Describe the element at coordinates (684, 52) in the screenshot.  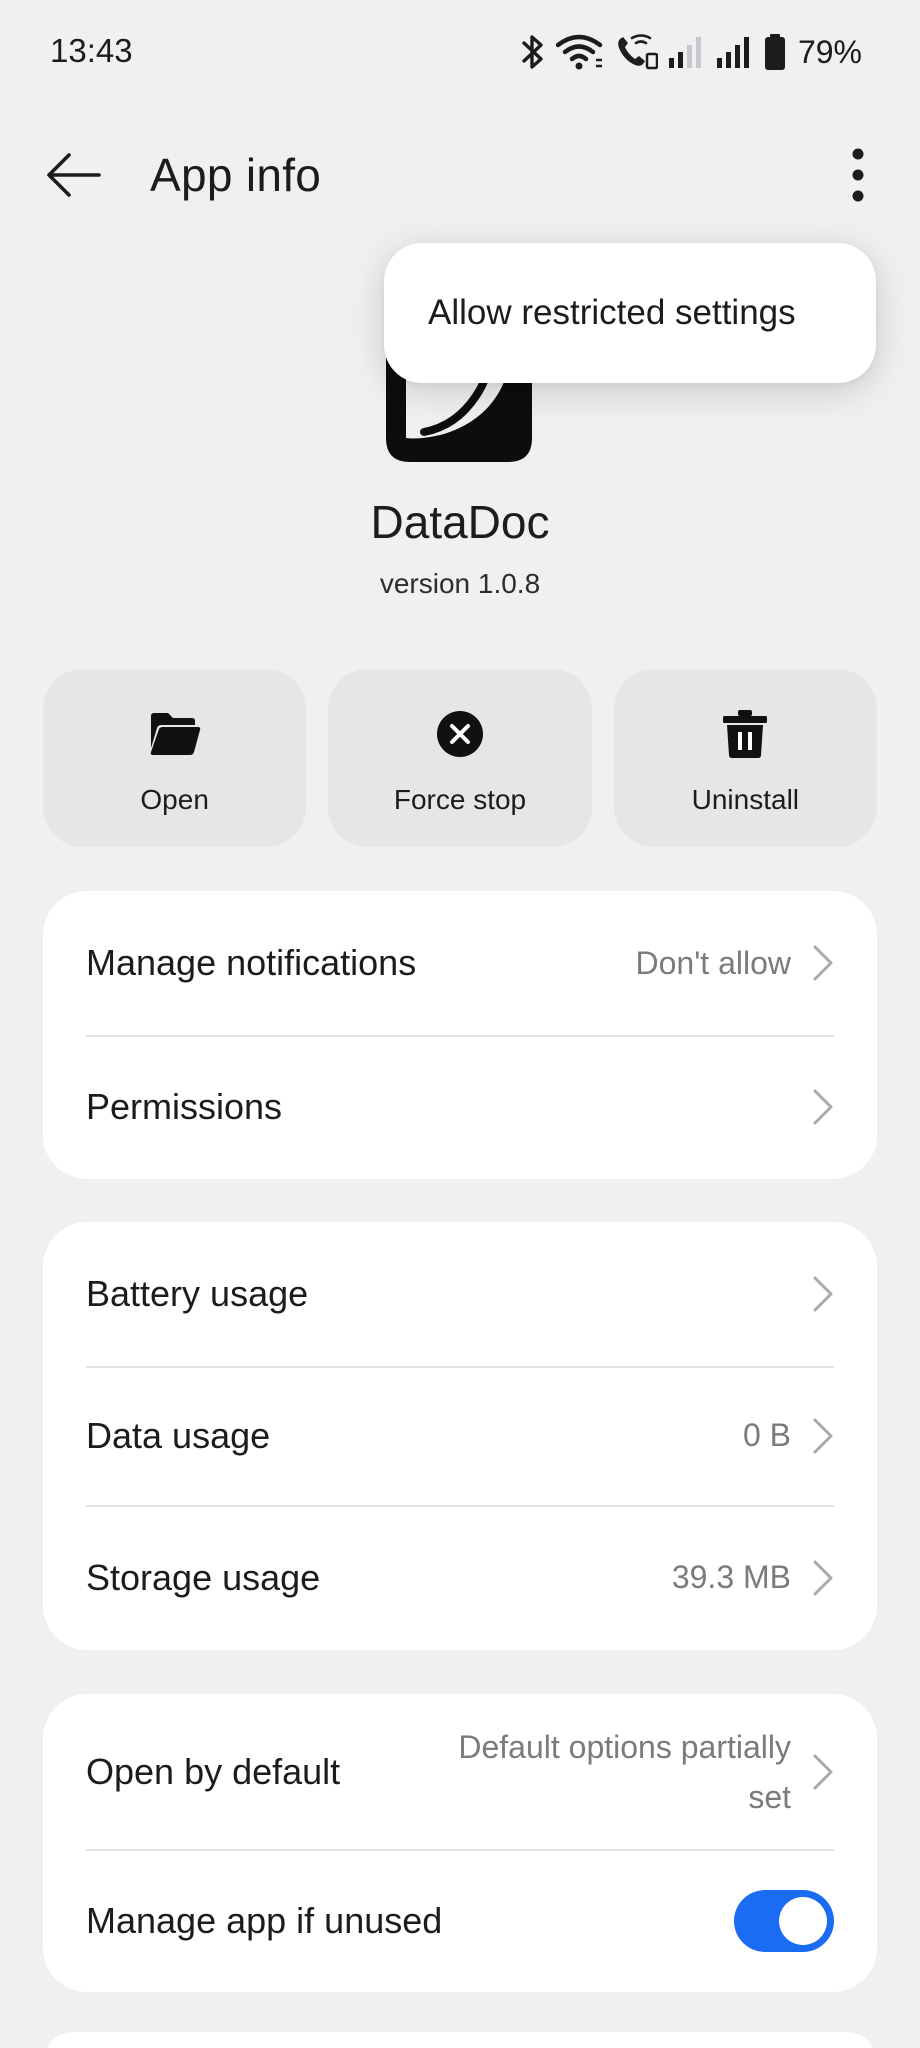
I see `signal-icon-sim1` at that location.